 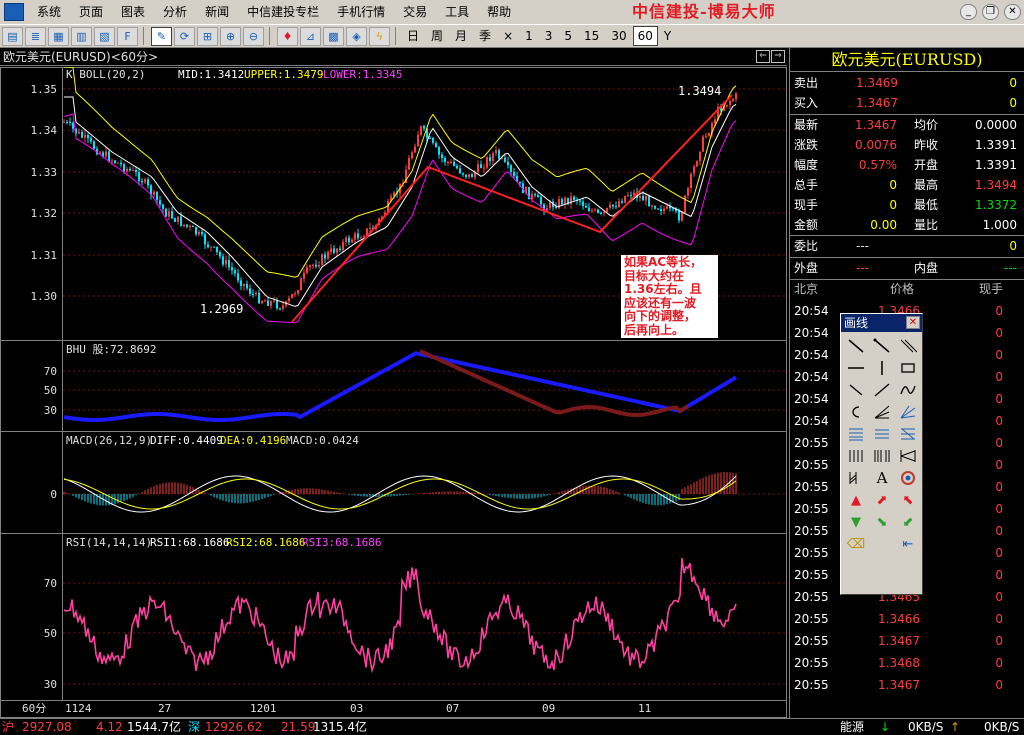 What do you see at coordinates (104, 36) in the screenshot?
I see `grid-icon: ▧` at bounding box center [104, 36].